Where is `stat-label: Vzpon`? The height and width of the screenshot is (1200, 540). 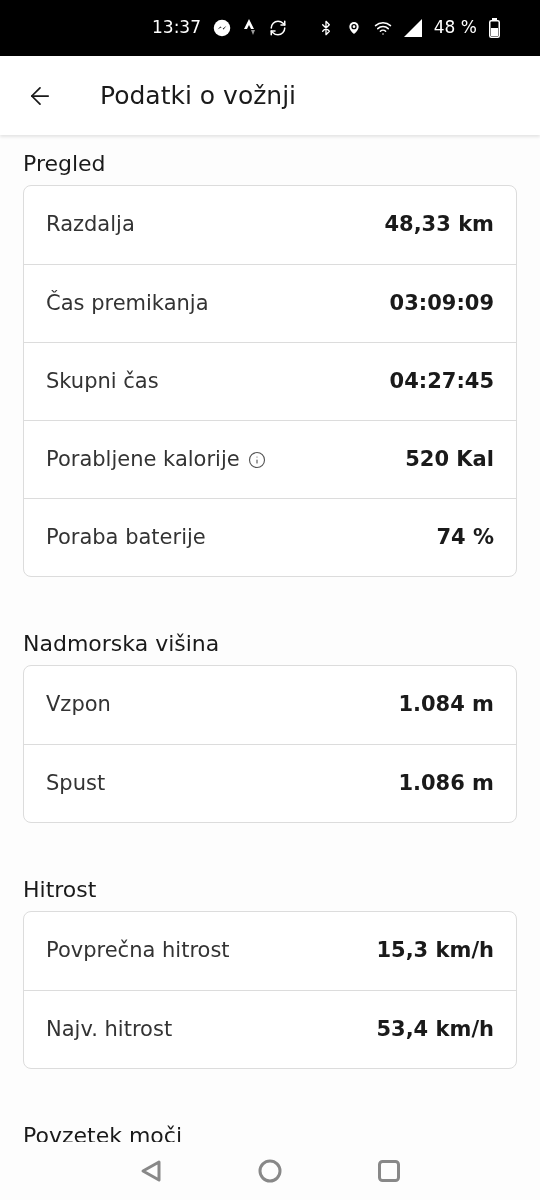 stat-label: Vzpon is located at coordinates (78, 705).